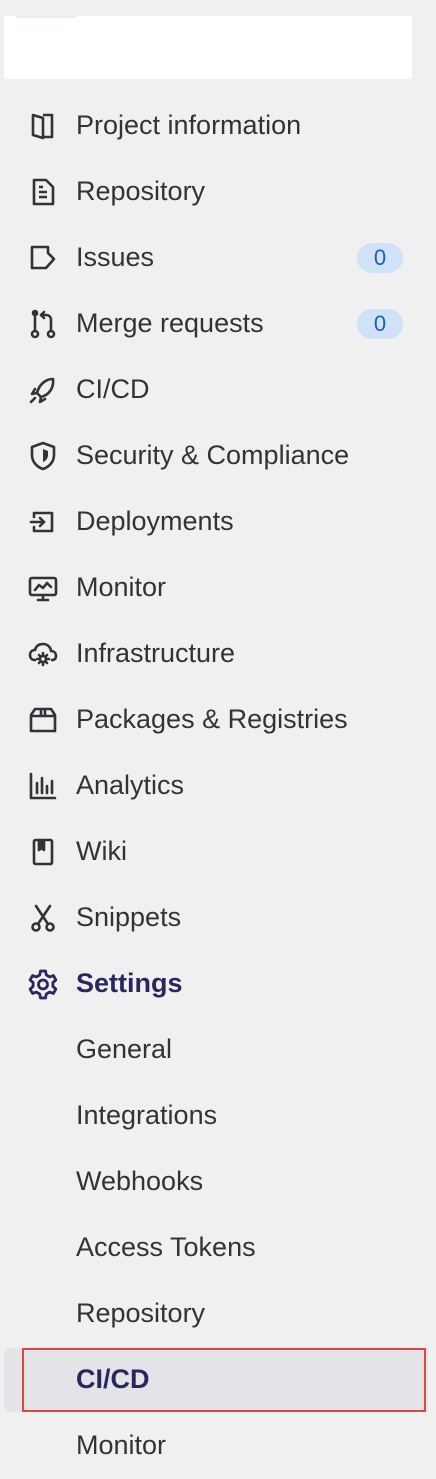 This screenshot has width=436, height=1479. What do you see at coordinates (218, 852) in the screenshot?
I see `sidebar-item-wiki: Wiki` at bounding box center [218, 852].